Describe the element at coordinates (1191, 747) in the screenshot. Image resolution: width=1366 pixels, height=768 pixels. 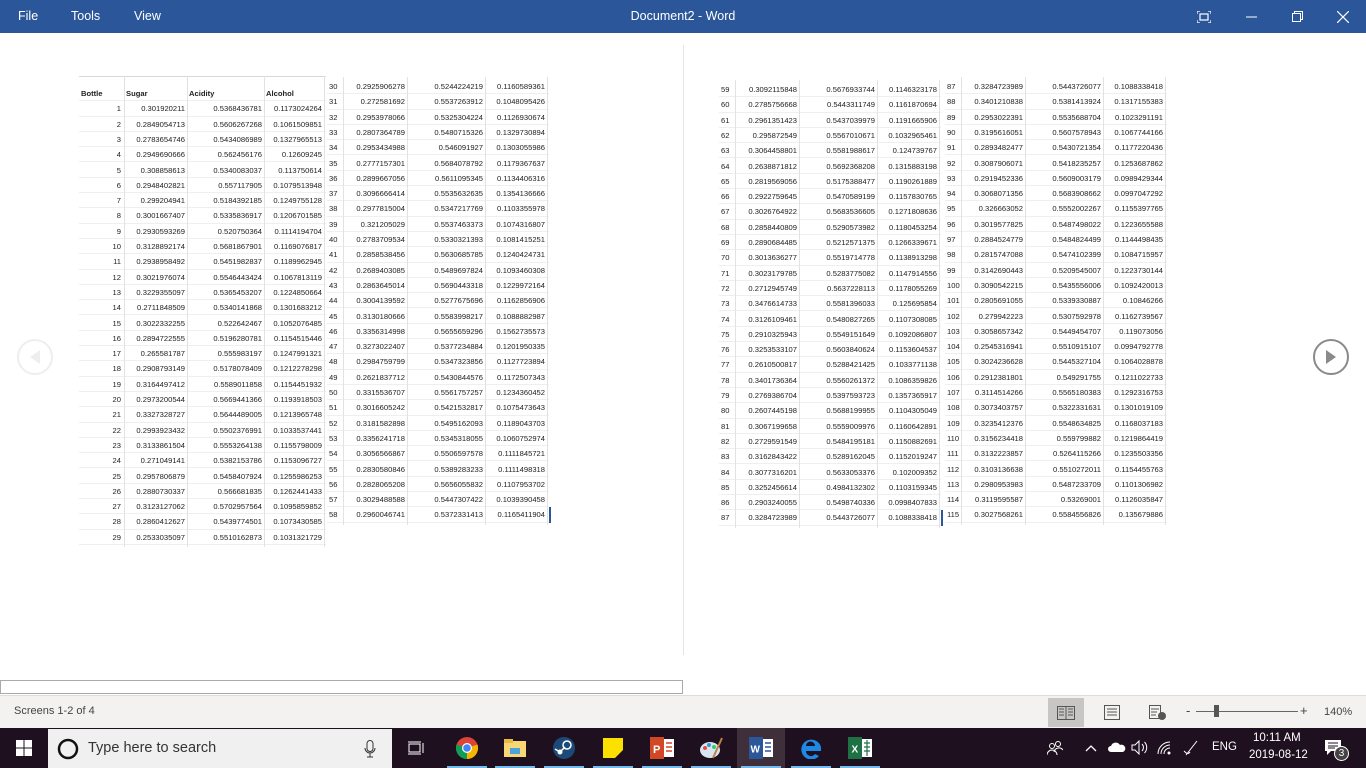
I see `pen-icon` at that location.